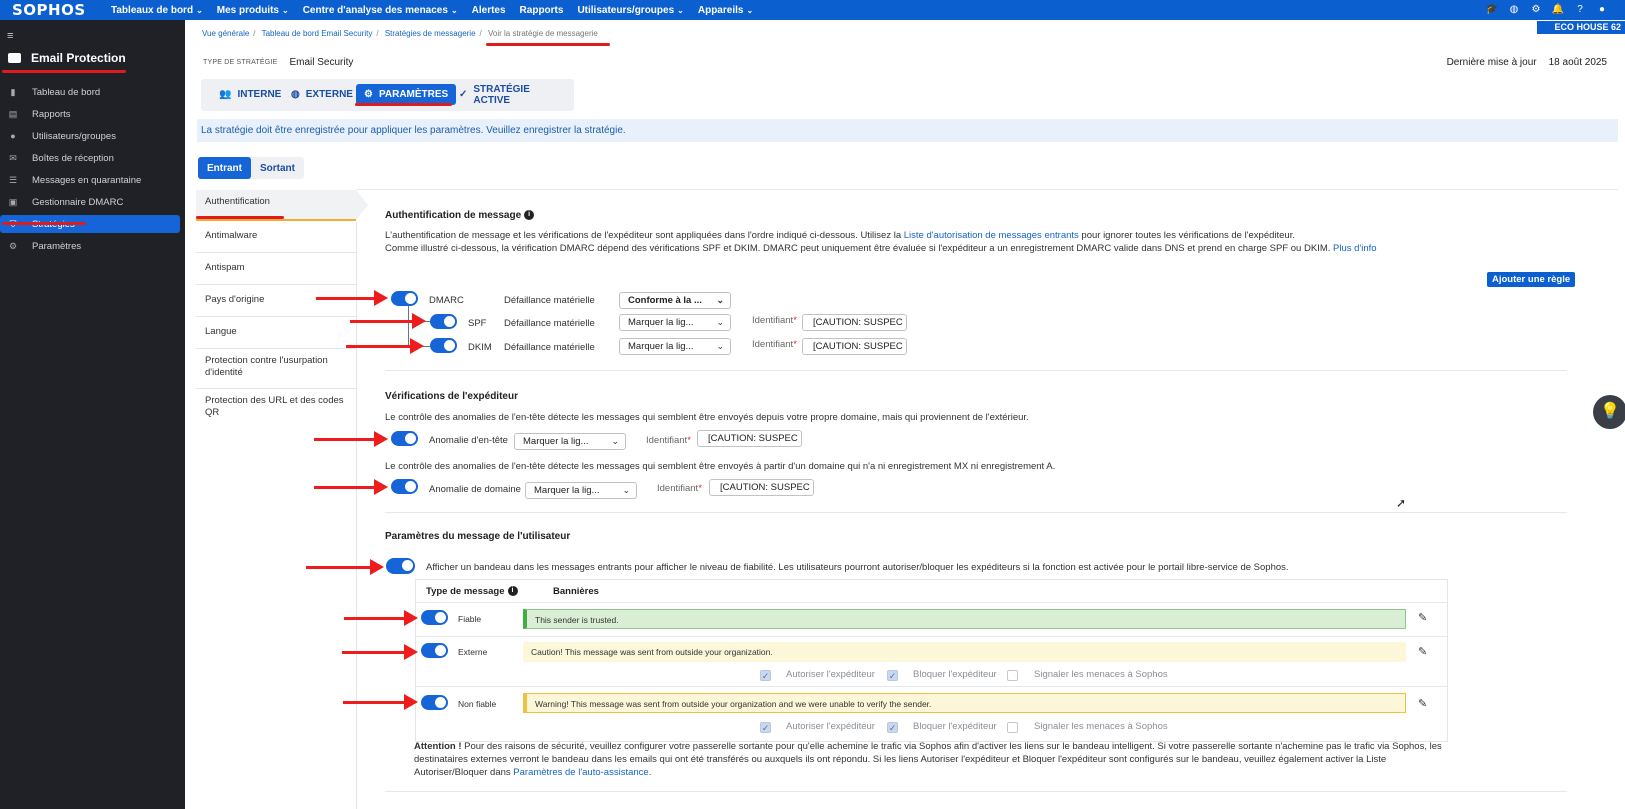 The width and height of the screenshot is (1625, 809). I want to click on policy-type-row: TYPE DE STRATÉGIE Email Security, so click(278, 62).